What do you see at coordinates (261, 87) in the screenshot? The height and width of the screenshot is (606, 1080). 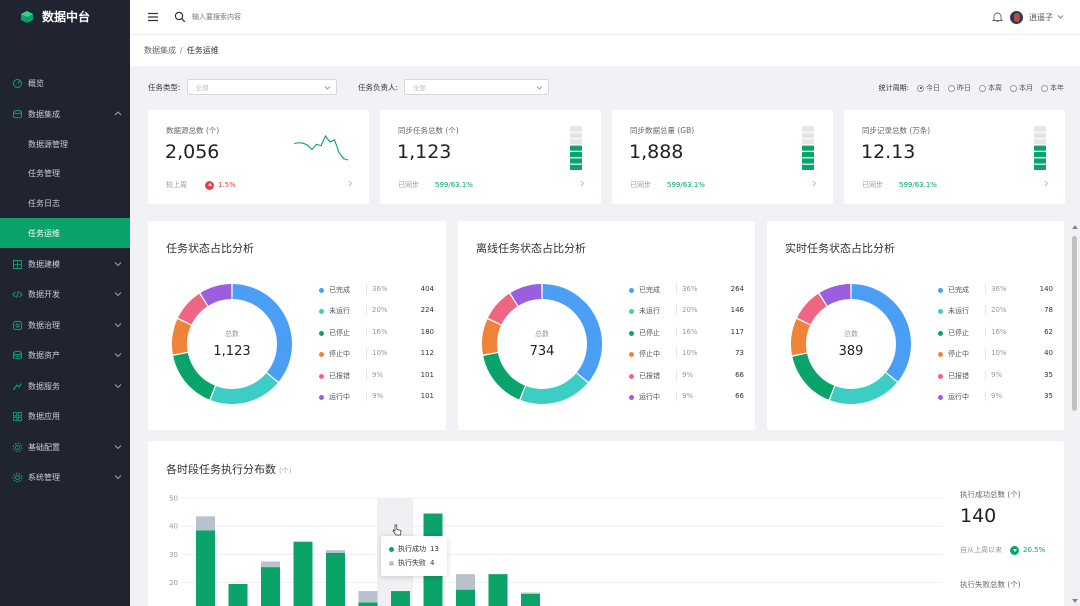 I see `task-type-select: 全部` at bounding box center [261, 87].